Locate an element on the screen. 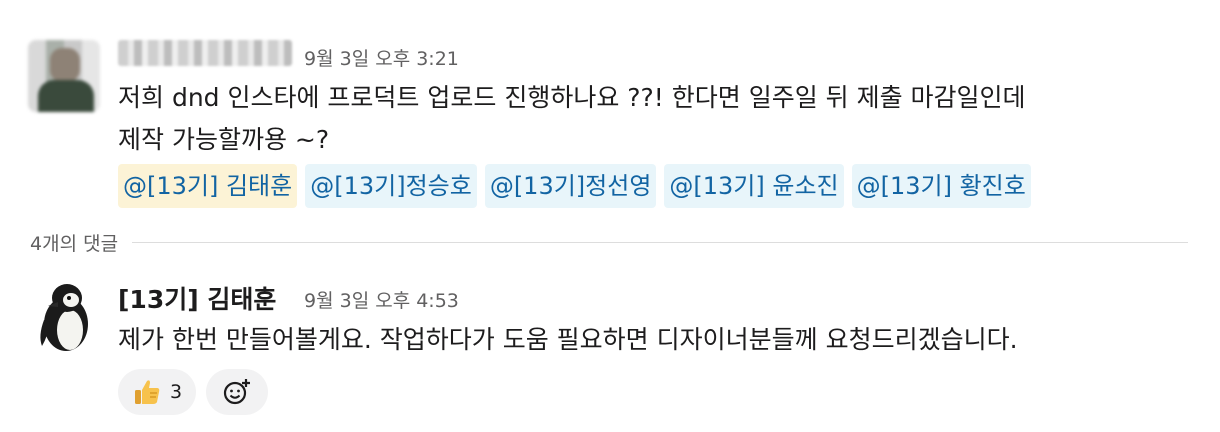 The image size is (1220, 432). reaction-thumbs-up: 3 is located at coordinates (157, 392).